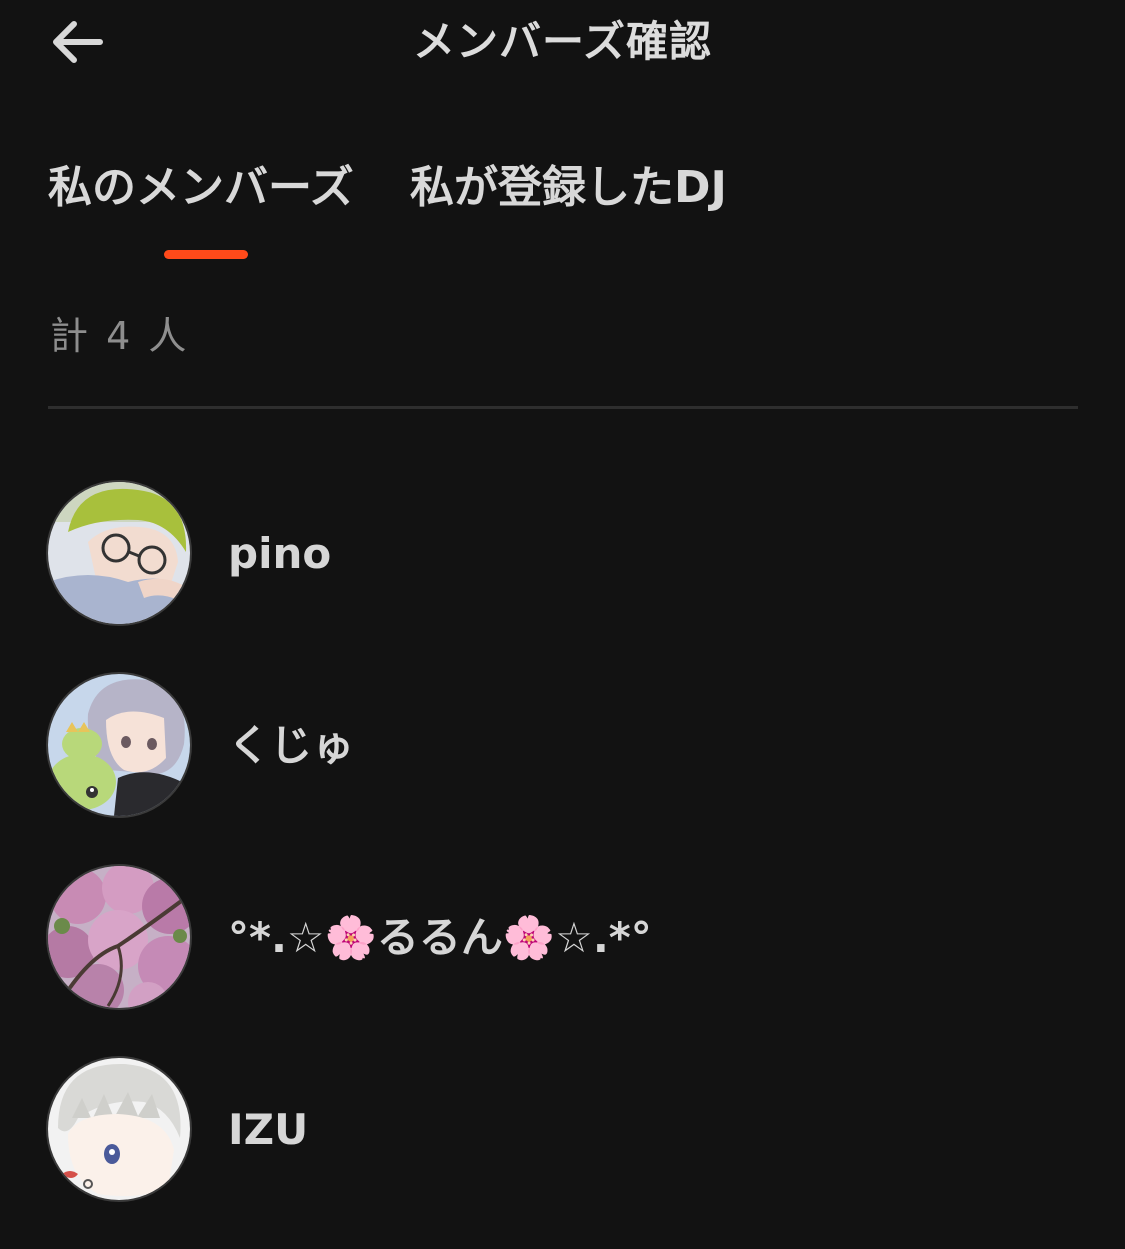  Describe the element at coordinates (268, 1129) in the screenshot. I see `member-name: IZU` at that location.